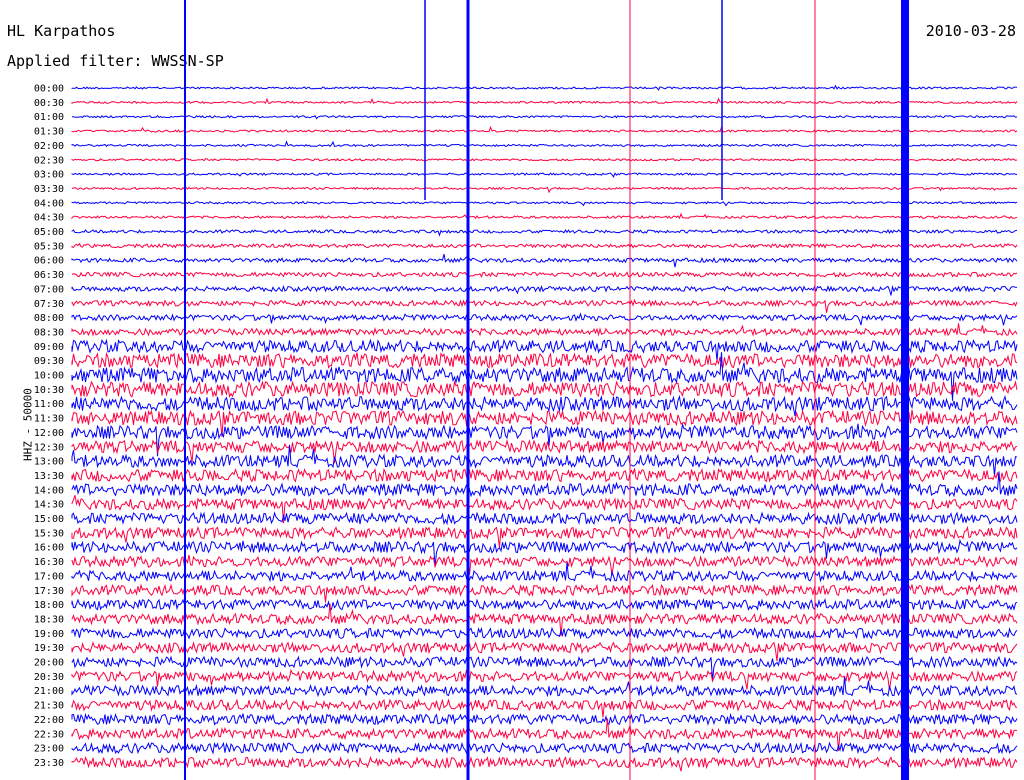  What do you see at coordinates (49, 749) in the screenshot?
I see `y-tick-label: 23:00` at bounding box center [49, 749].